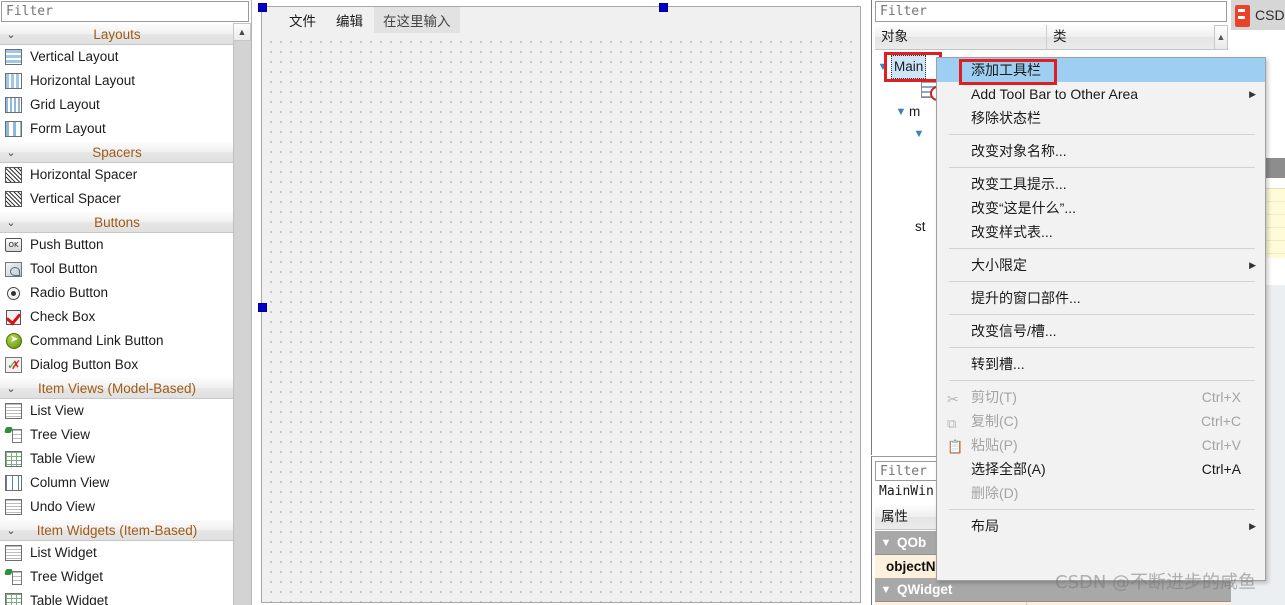 The image size is (1285, 605). Describe the element at coordinates (117, 411) in the screenshot. I see `widget-box-item: List View` at that location.